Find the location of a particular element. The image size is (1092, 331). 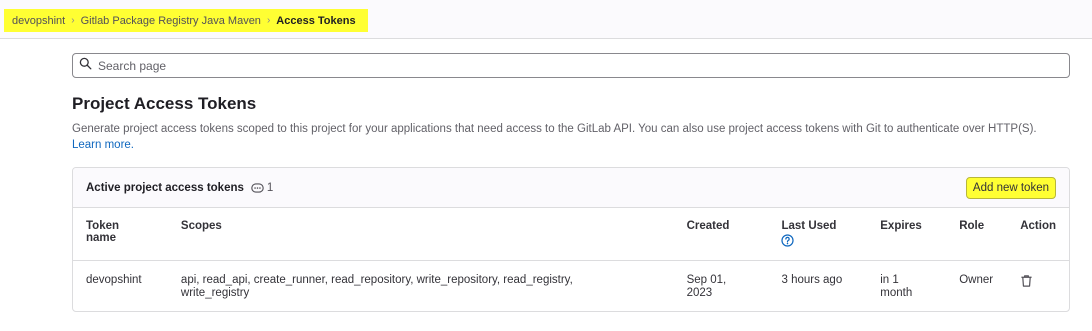

revoke-token-button is located at coordinates (1026, 282).